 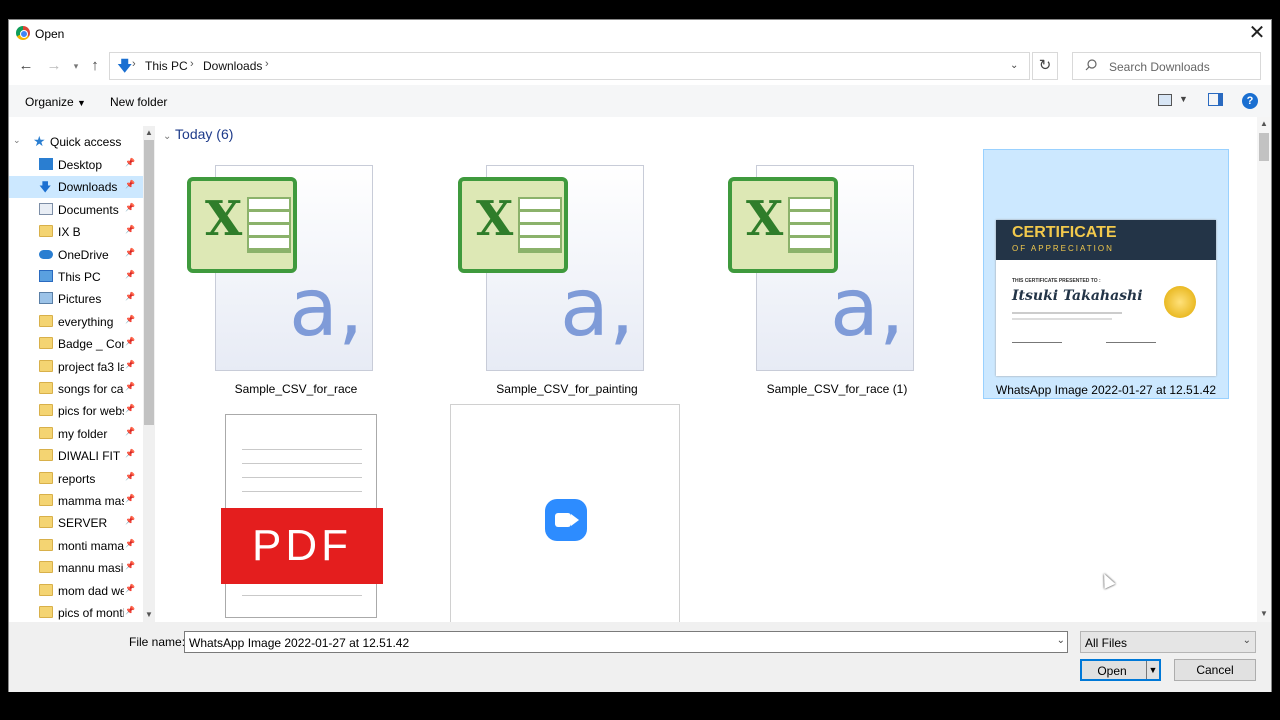 What do you see at coordinates (76, 344) in the screenshot?
I see `sidebar-item: Badge _ Com📌` at bounding box center [76, 344].